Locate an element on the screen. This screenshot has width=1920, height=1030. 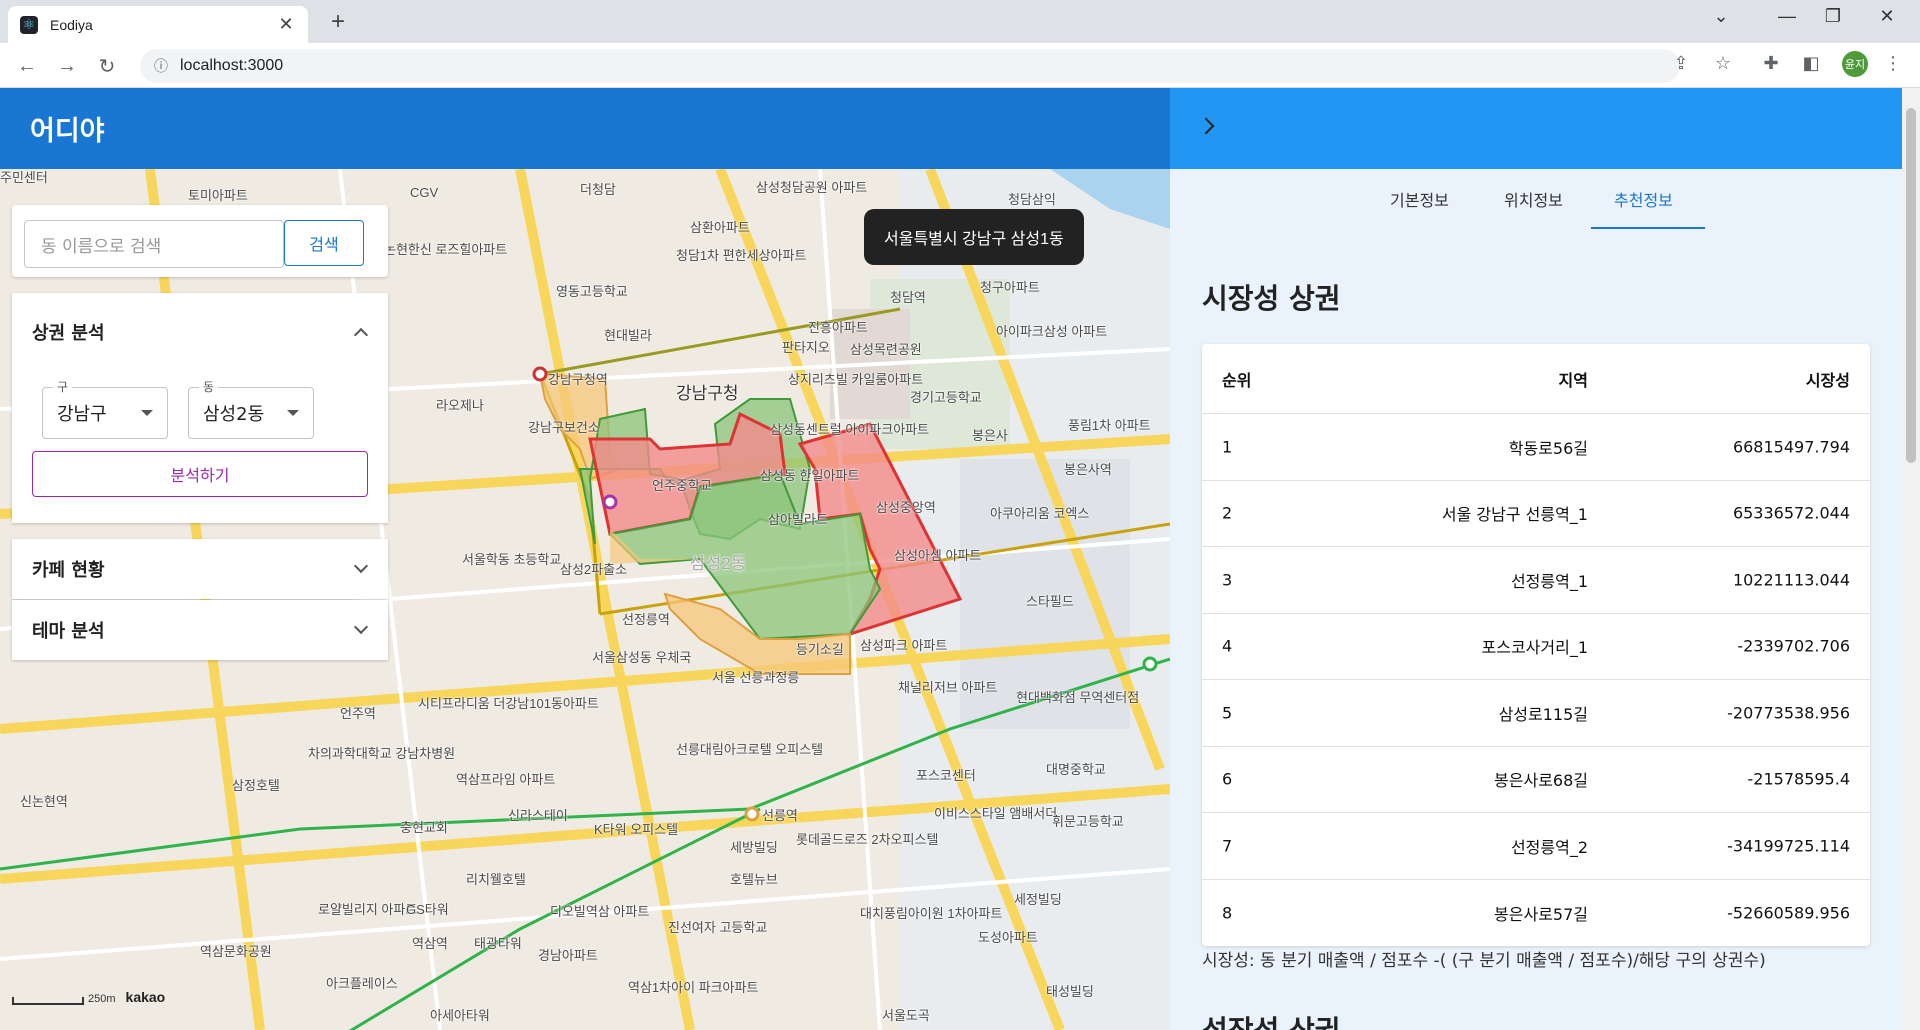
map-label: 삼정호텔 is located at coordinates (256, 785).